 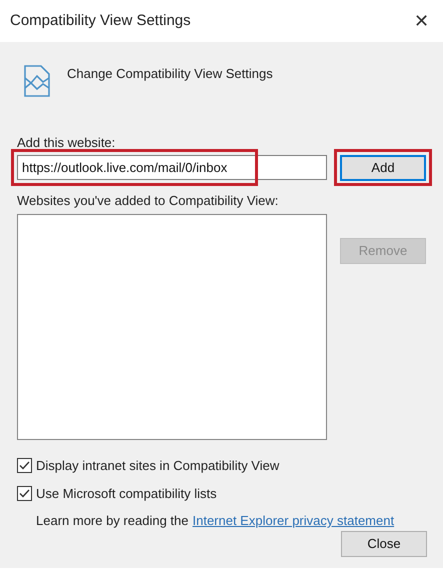 I want to click on window-title: Compatibility View Settings, so click(x=100, y=20).